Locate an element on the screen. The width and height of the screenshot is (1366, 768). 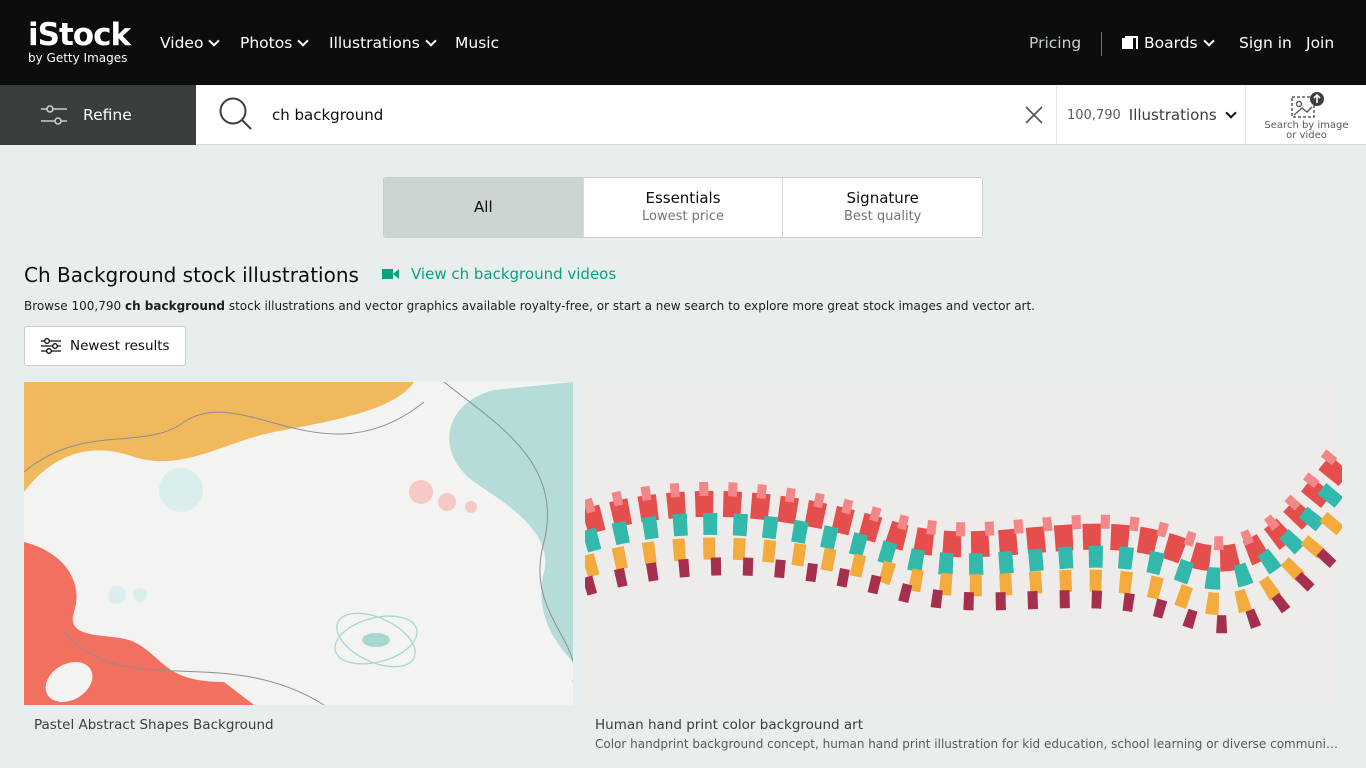
close-icon is located at coordinates (1034, 115).